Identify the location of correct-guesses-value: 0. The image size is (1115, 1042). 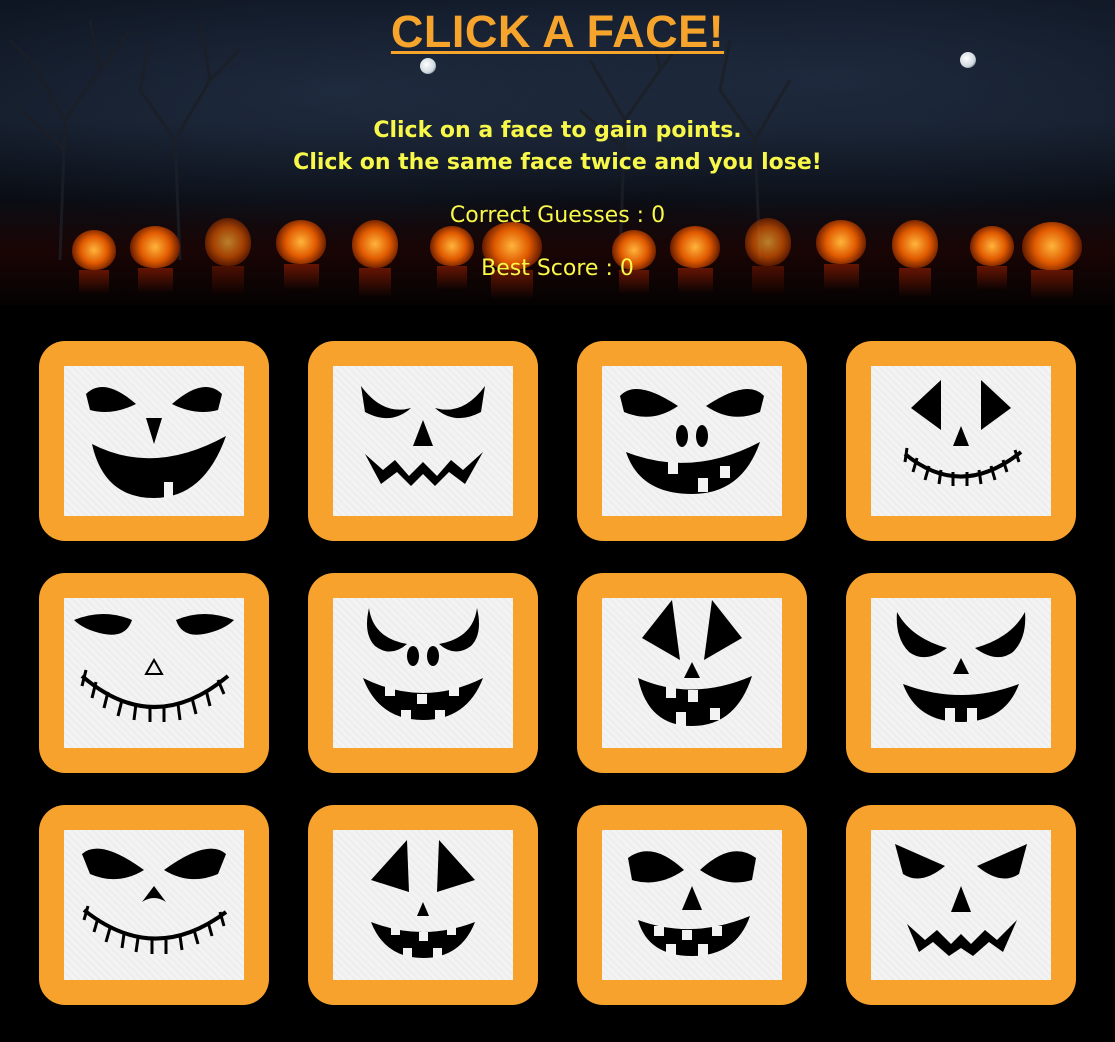
(658, 215).